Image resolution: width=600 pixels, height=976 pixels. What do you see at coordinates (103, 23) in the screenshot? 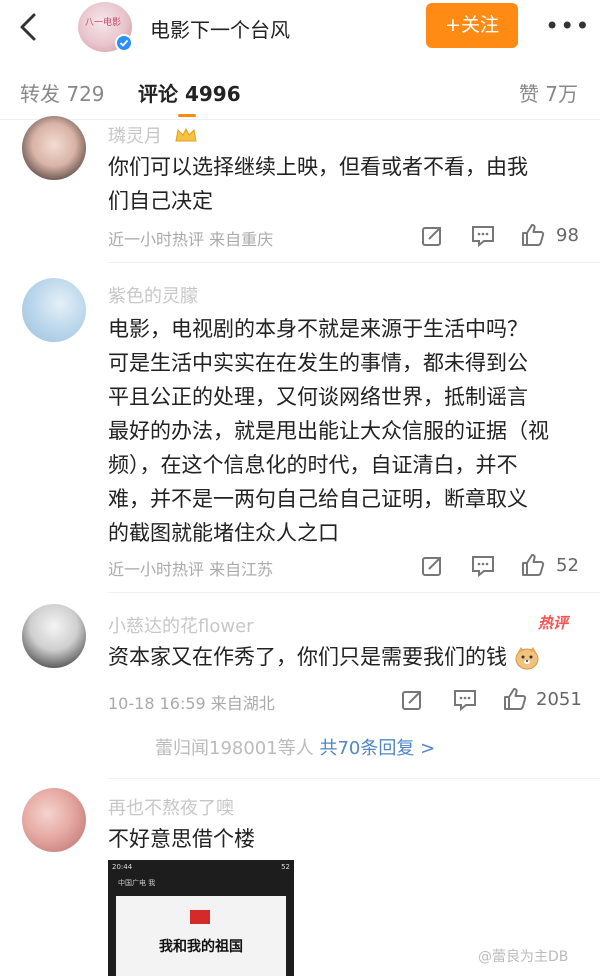
I see `avatar-logo-text: 八一电影` at bounding box center [103, 23].